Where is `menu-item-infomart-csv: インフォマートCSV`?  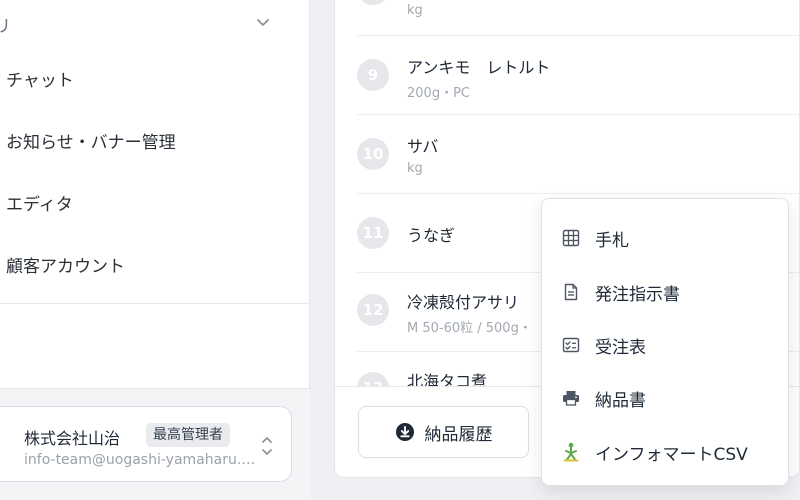 menu-item-infomart-csv: インフォマートCSV is located at coordinates (666, 452).